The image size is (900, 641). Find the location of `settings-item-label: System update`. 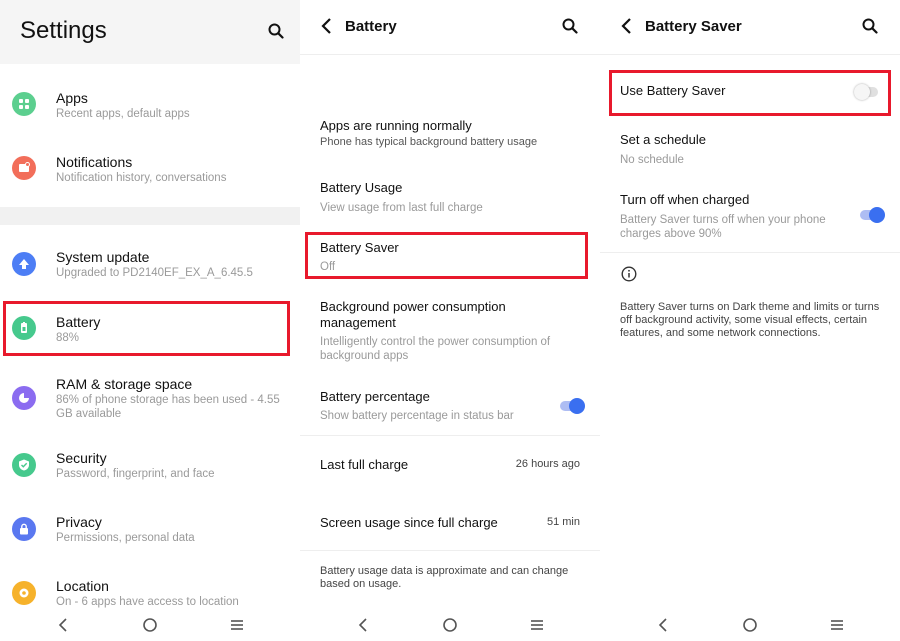

settings-item-label: System update is located at coordinates (103, 257).